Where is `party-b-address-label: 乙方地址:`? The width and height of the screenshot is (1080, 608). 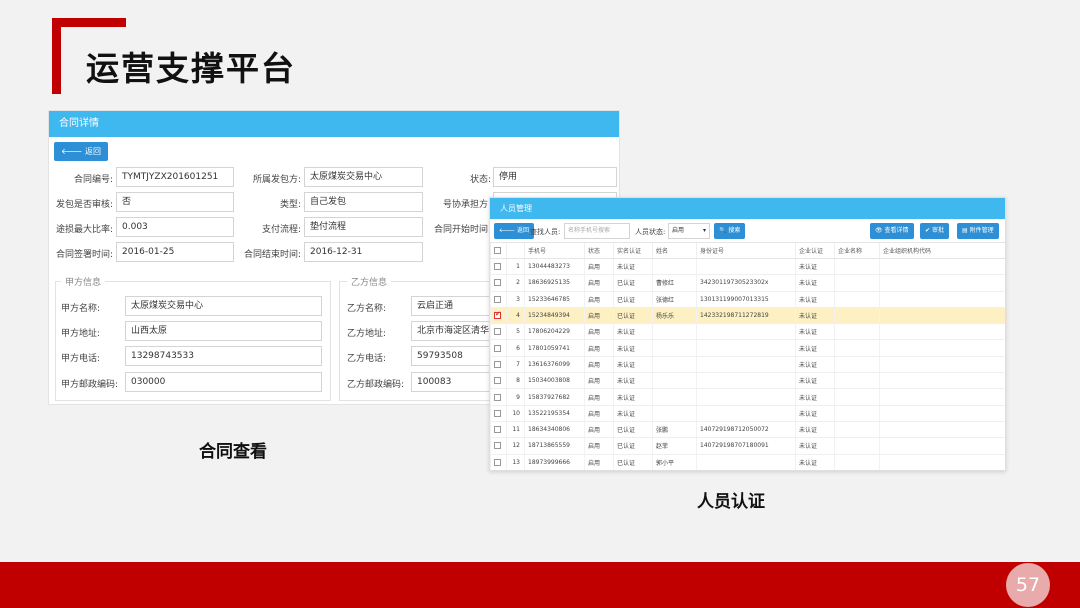 party-b-address-label: 乙方地址: is located at coordinates (367, 334).